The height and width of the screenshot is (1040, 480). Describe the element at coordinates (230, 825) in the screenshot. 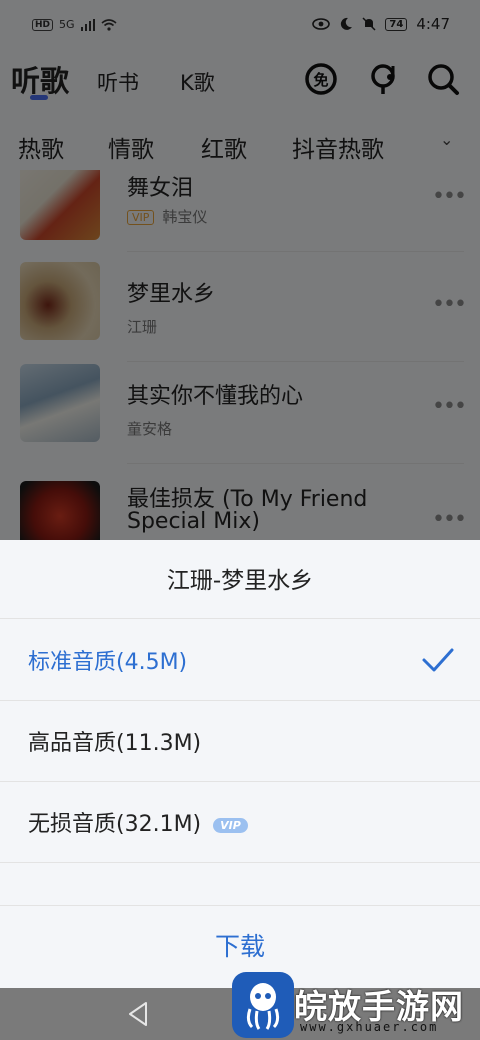

I see `vip-badge: VIP` at that location.